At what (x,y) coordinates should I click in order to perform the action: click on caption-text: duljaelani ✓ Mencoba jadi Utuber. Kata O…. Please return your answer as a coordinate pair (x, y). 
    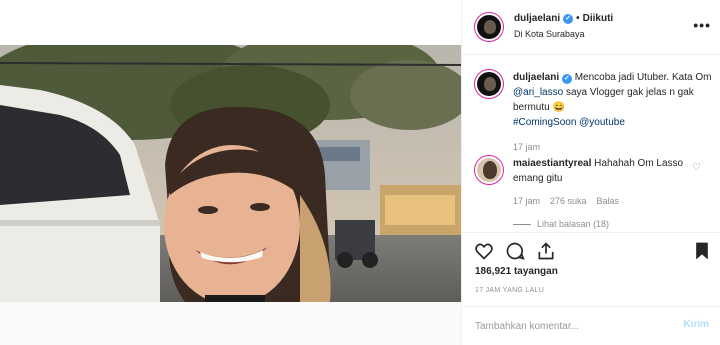
    Looking at the image, I should click on (613, 100).